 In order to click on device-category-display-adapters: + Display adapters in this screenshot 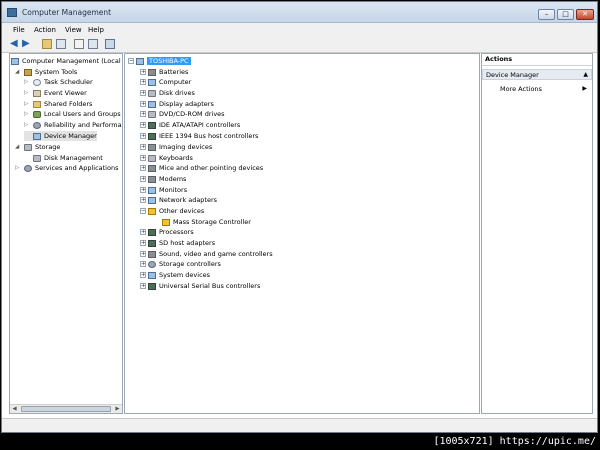, I will do `click(177, 104)`.